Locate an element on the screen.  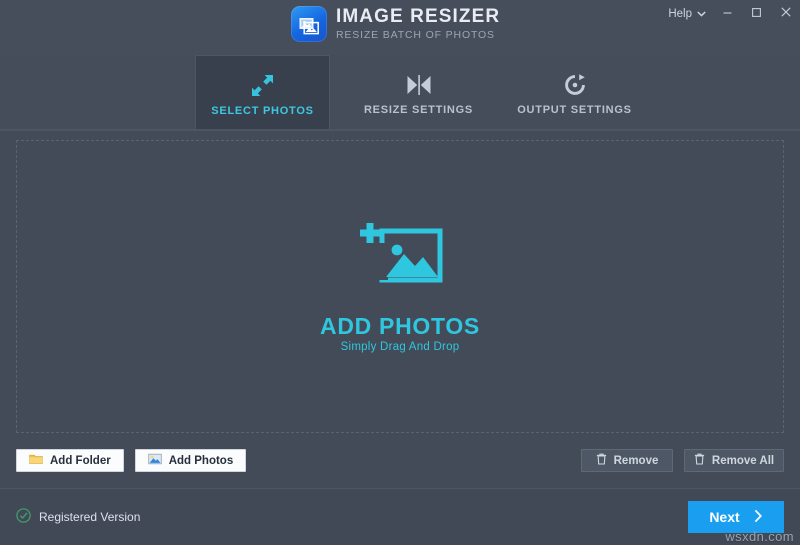
next-button: Next is located at coordinates (736, 517).